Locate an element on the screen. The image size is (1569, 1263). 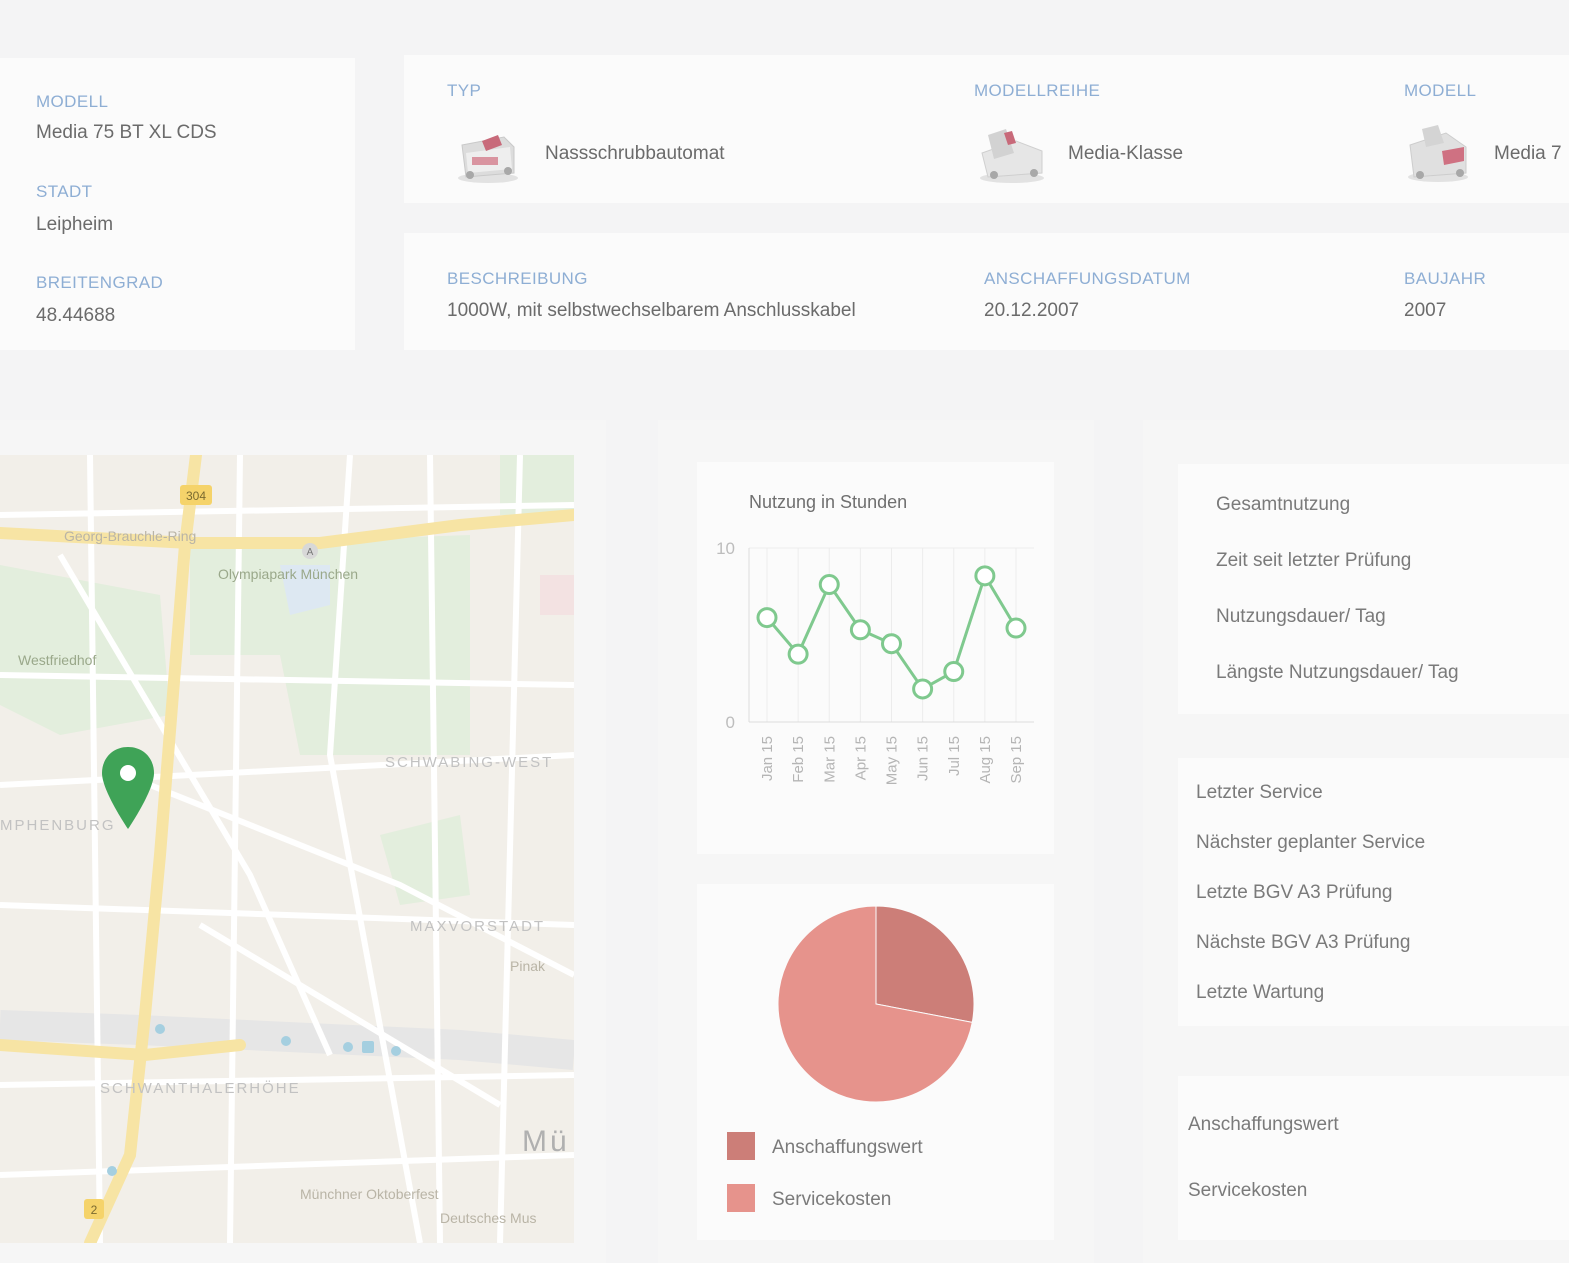
service-item-naechster-service: Nächster geplanter Service is located at coordinates (1311, 842).